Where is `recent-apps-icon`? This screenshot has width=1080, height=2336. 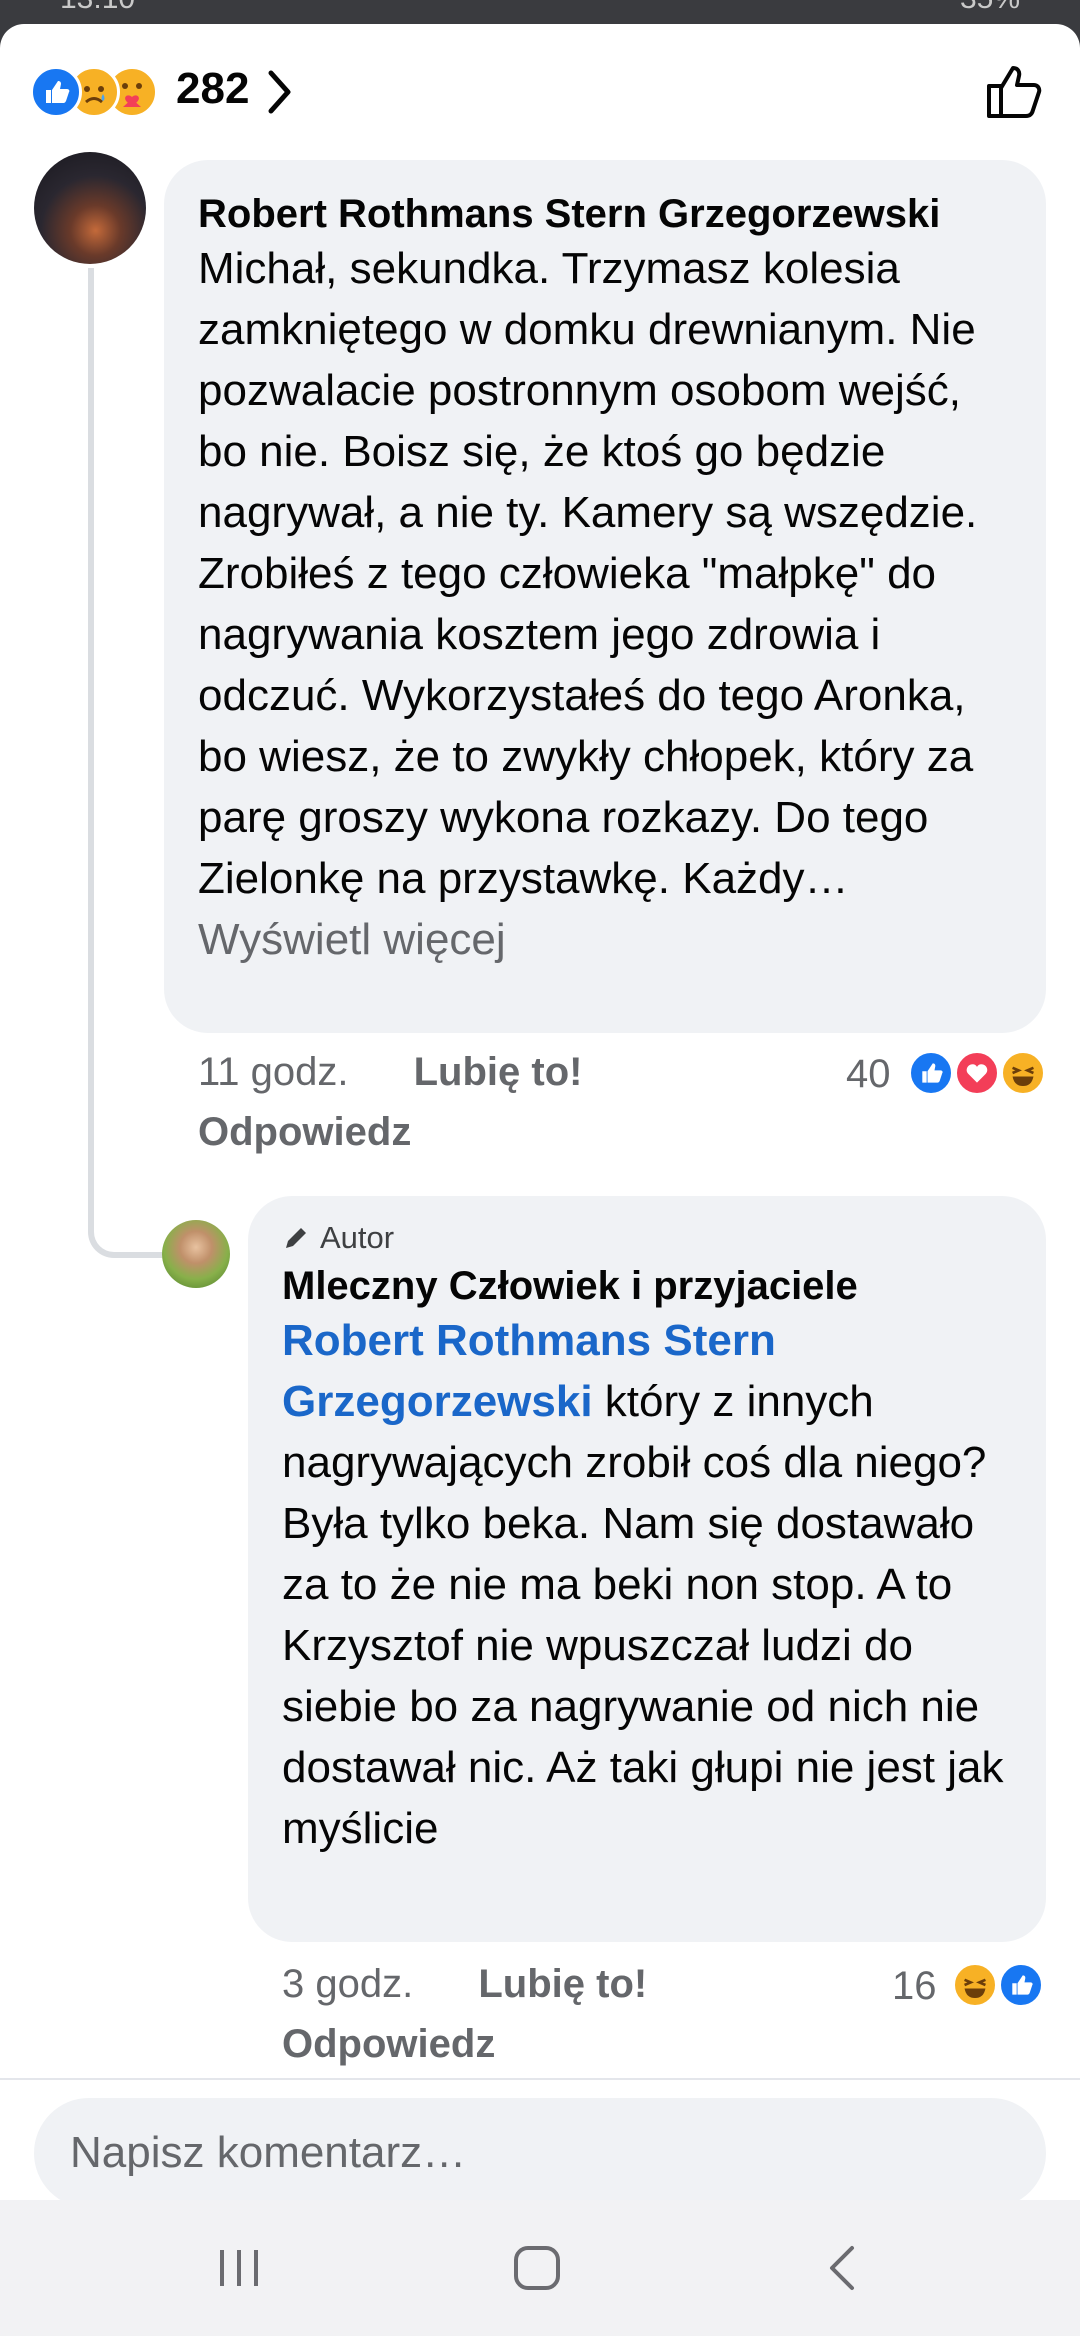 recent-apps-icon is located at coordinates (239, 2270).